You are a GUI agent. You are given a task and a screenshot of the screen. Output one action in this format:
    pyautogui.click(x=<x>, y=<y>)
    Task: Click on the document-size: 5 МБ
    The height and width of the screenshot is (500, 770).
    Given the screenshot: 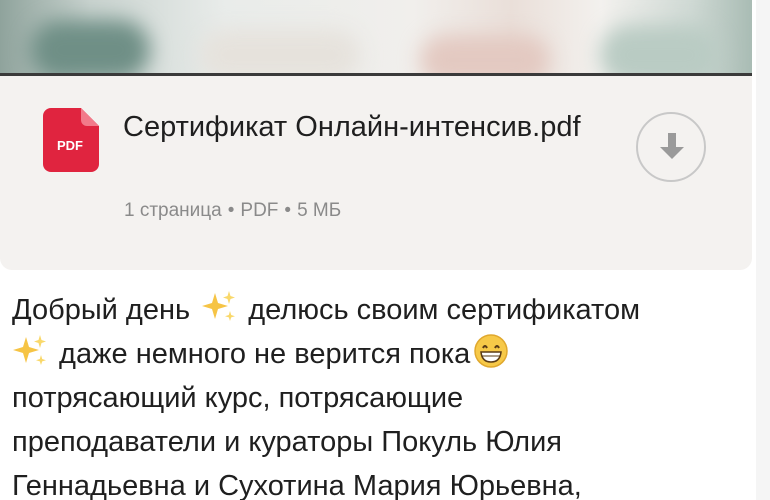 What is the action you would take?
    pyautogui.click(x=319, y=210)
    